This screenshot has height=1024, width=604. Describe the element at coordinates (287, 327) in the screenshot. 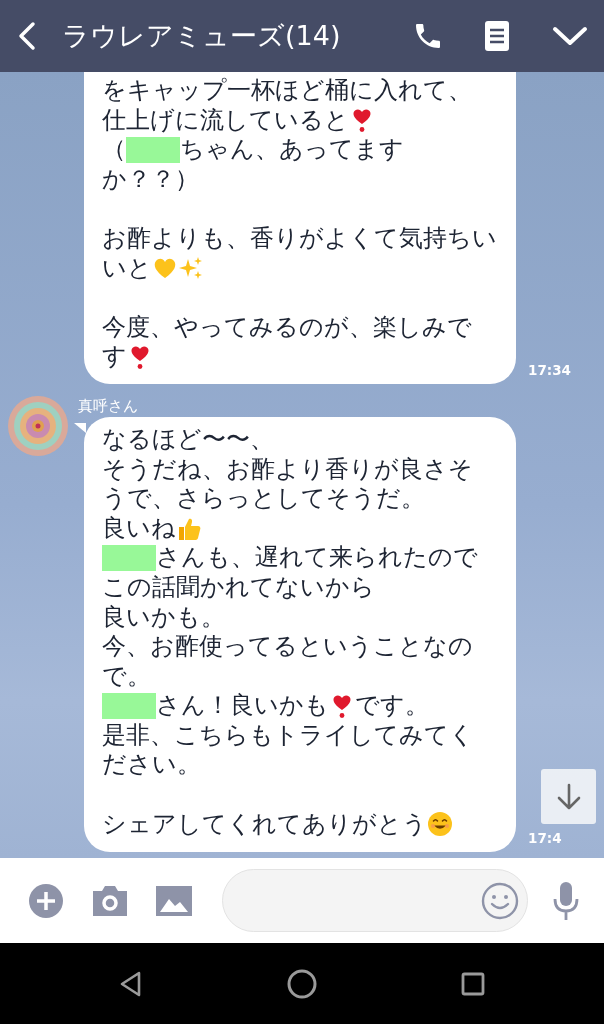

I see `message-text: 今度、やってみるのが、楽しみで` at that location.